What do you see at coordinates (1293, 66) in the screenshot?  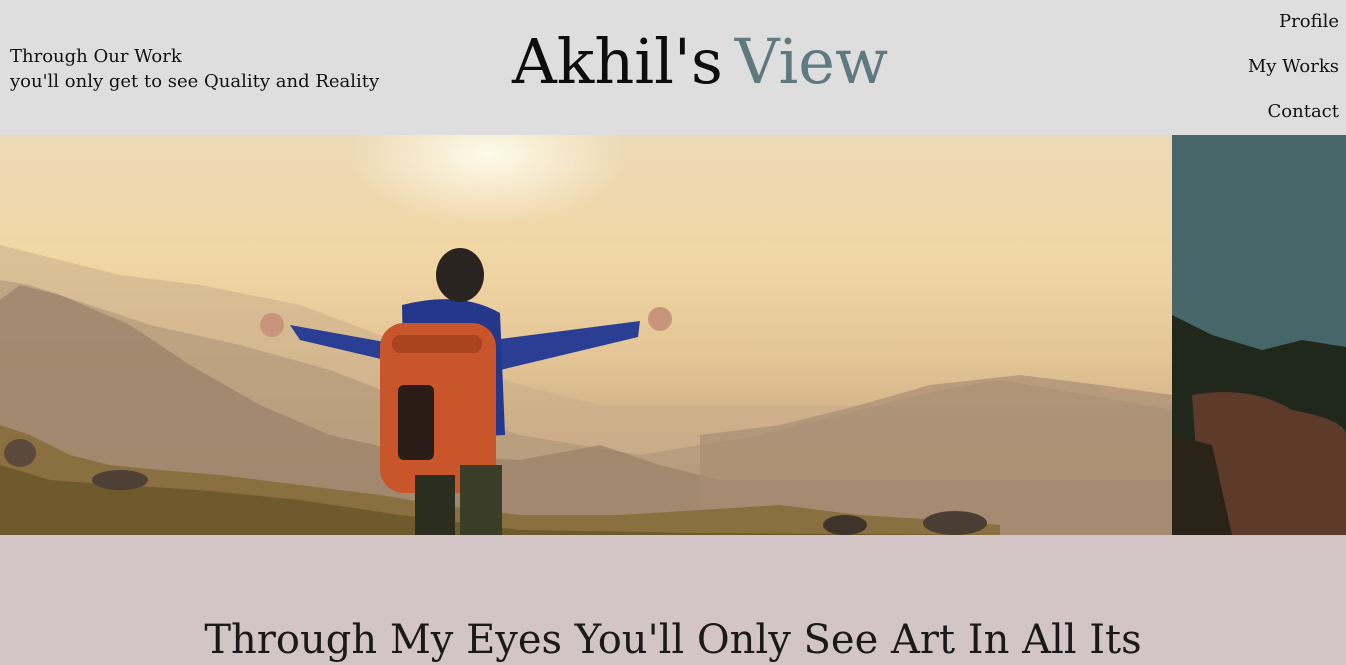 I see `nav-my-works-link: My Works` at bounding box center [1293, 66].